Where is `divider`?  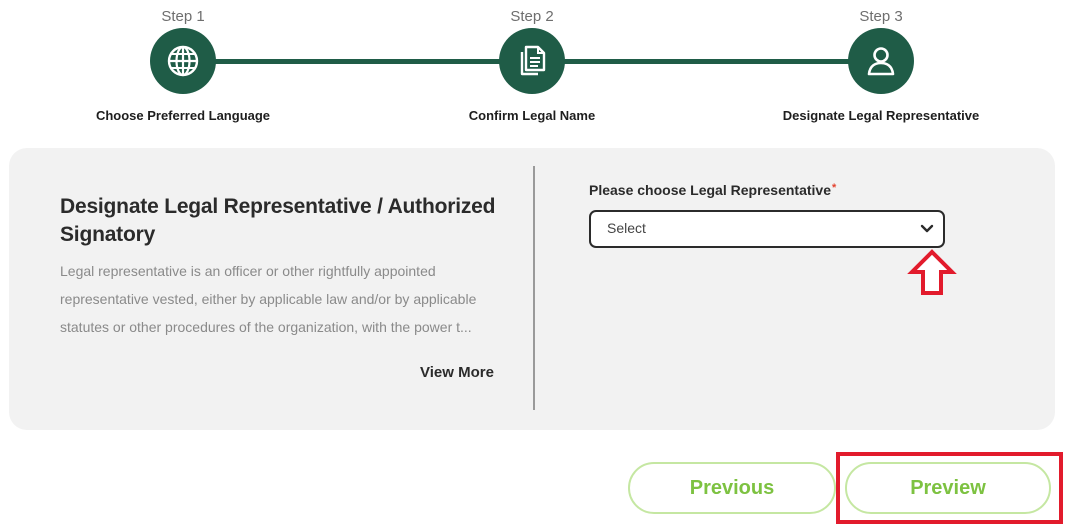 divider is located at coordinates (534, 288).